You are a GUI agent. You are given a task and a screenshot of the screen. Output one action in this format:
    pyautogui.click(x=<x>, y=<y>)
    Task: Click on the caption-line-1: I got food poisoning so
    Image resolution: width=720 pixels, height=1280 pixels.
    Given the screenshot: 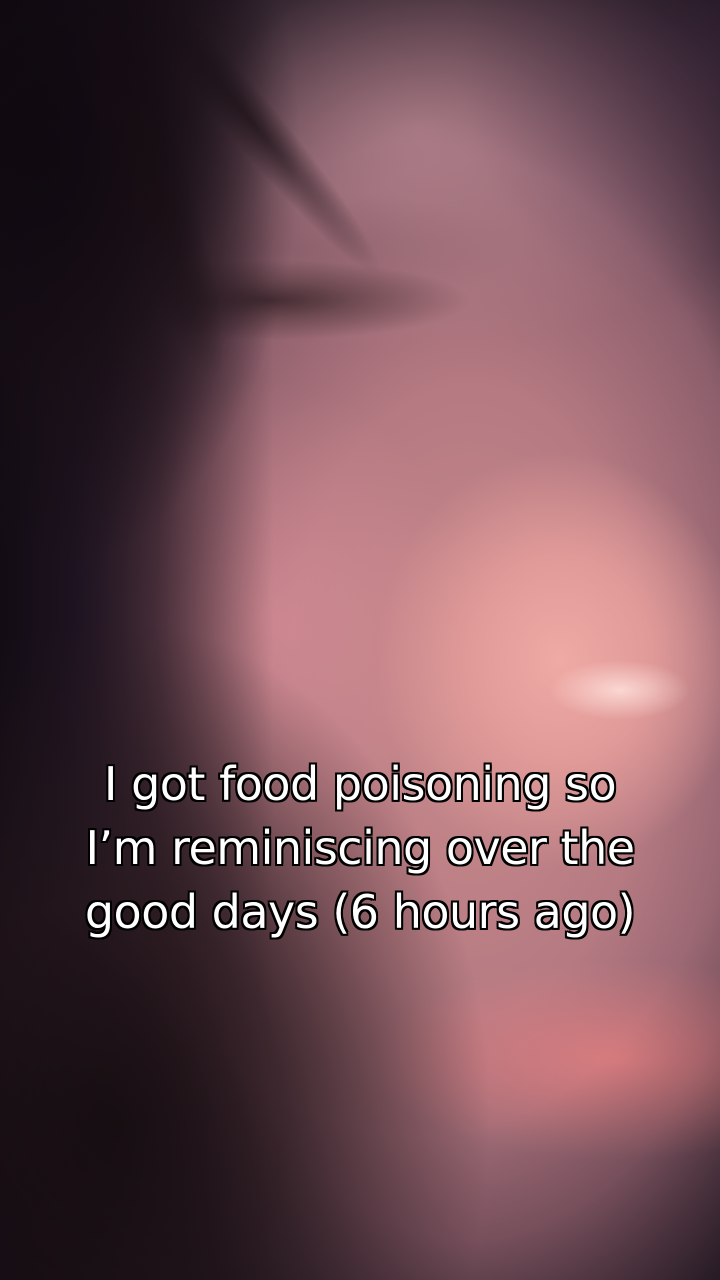 What is the action you would take?
    pyautogui.click(x=360, y=784)
    